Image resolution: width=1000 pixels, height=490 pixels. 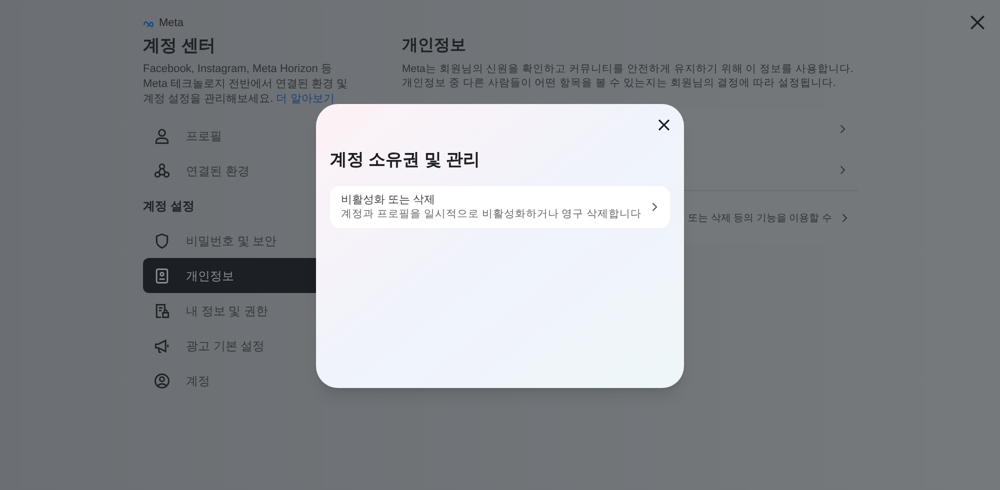 I want to click on section-title: 개인정보, so click(x=434, y=46).